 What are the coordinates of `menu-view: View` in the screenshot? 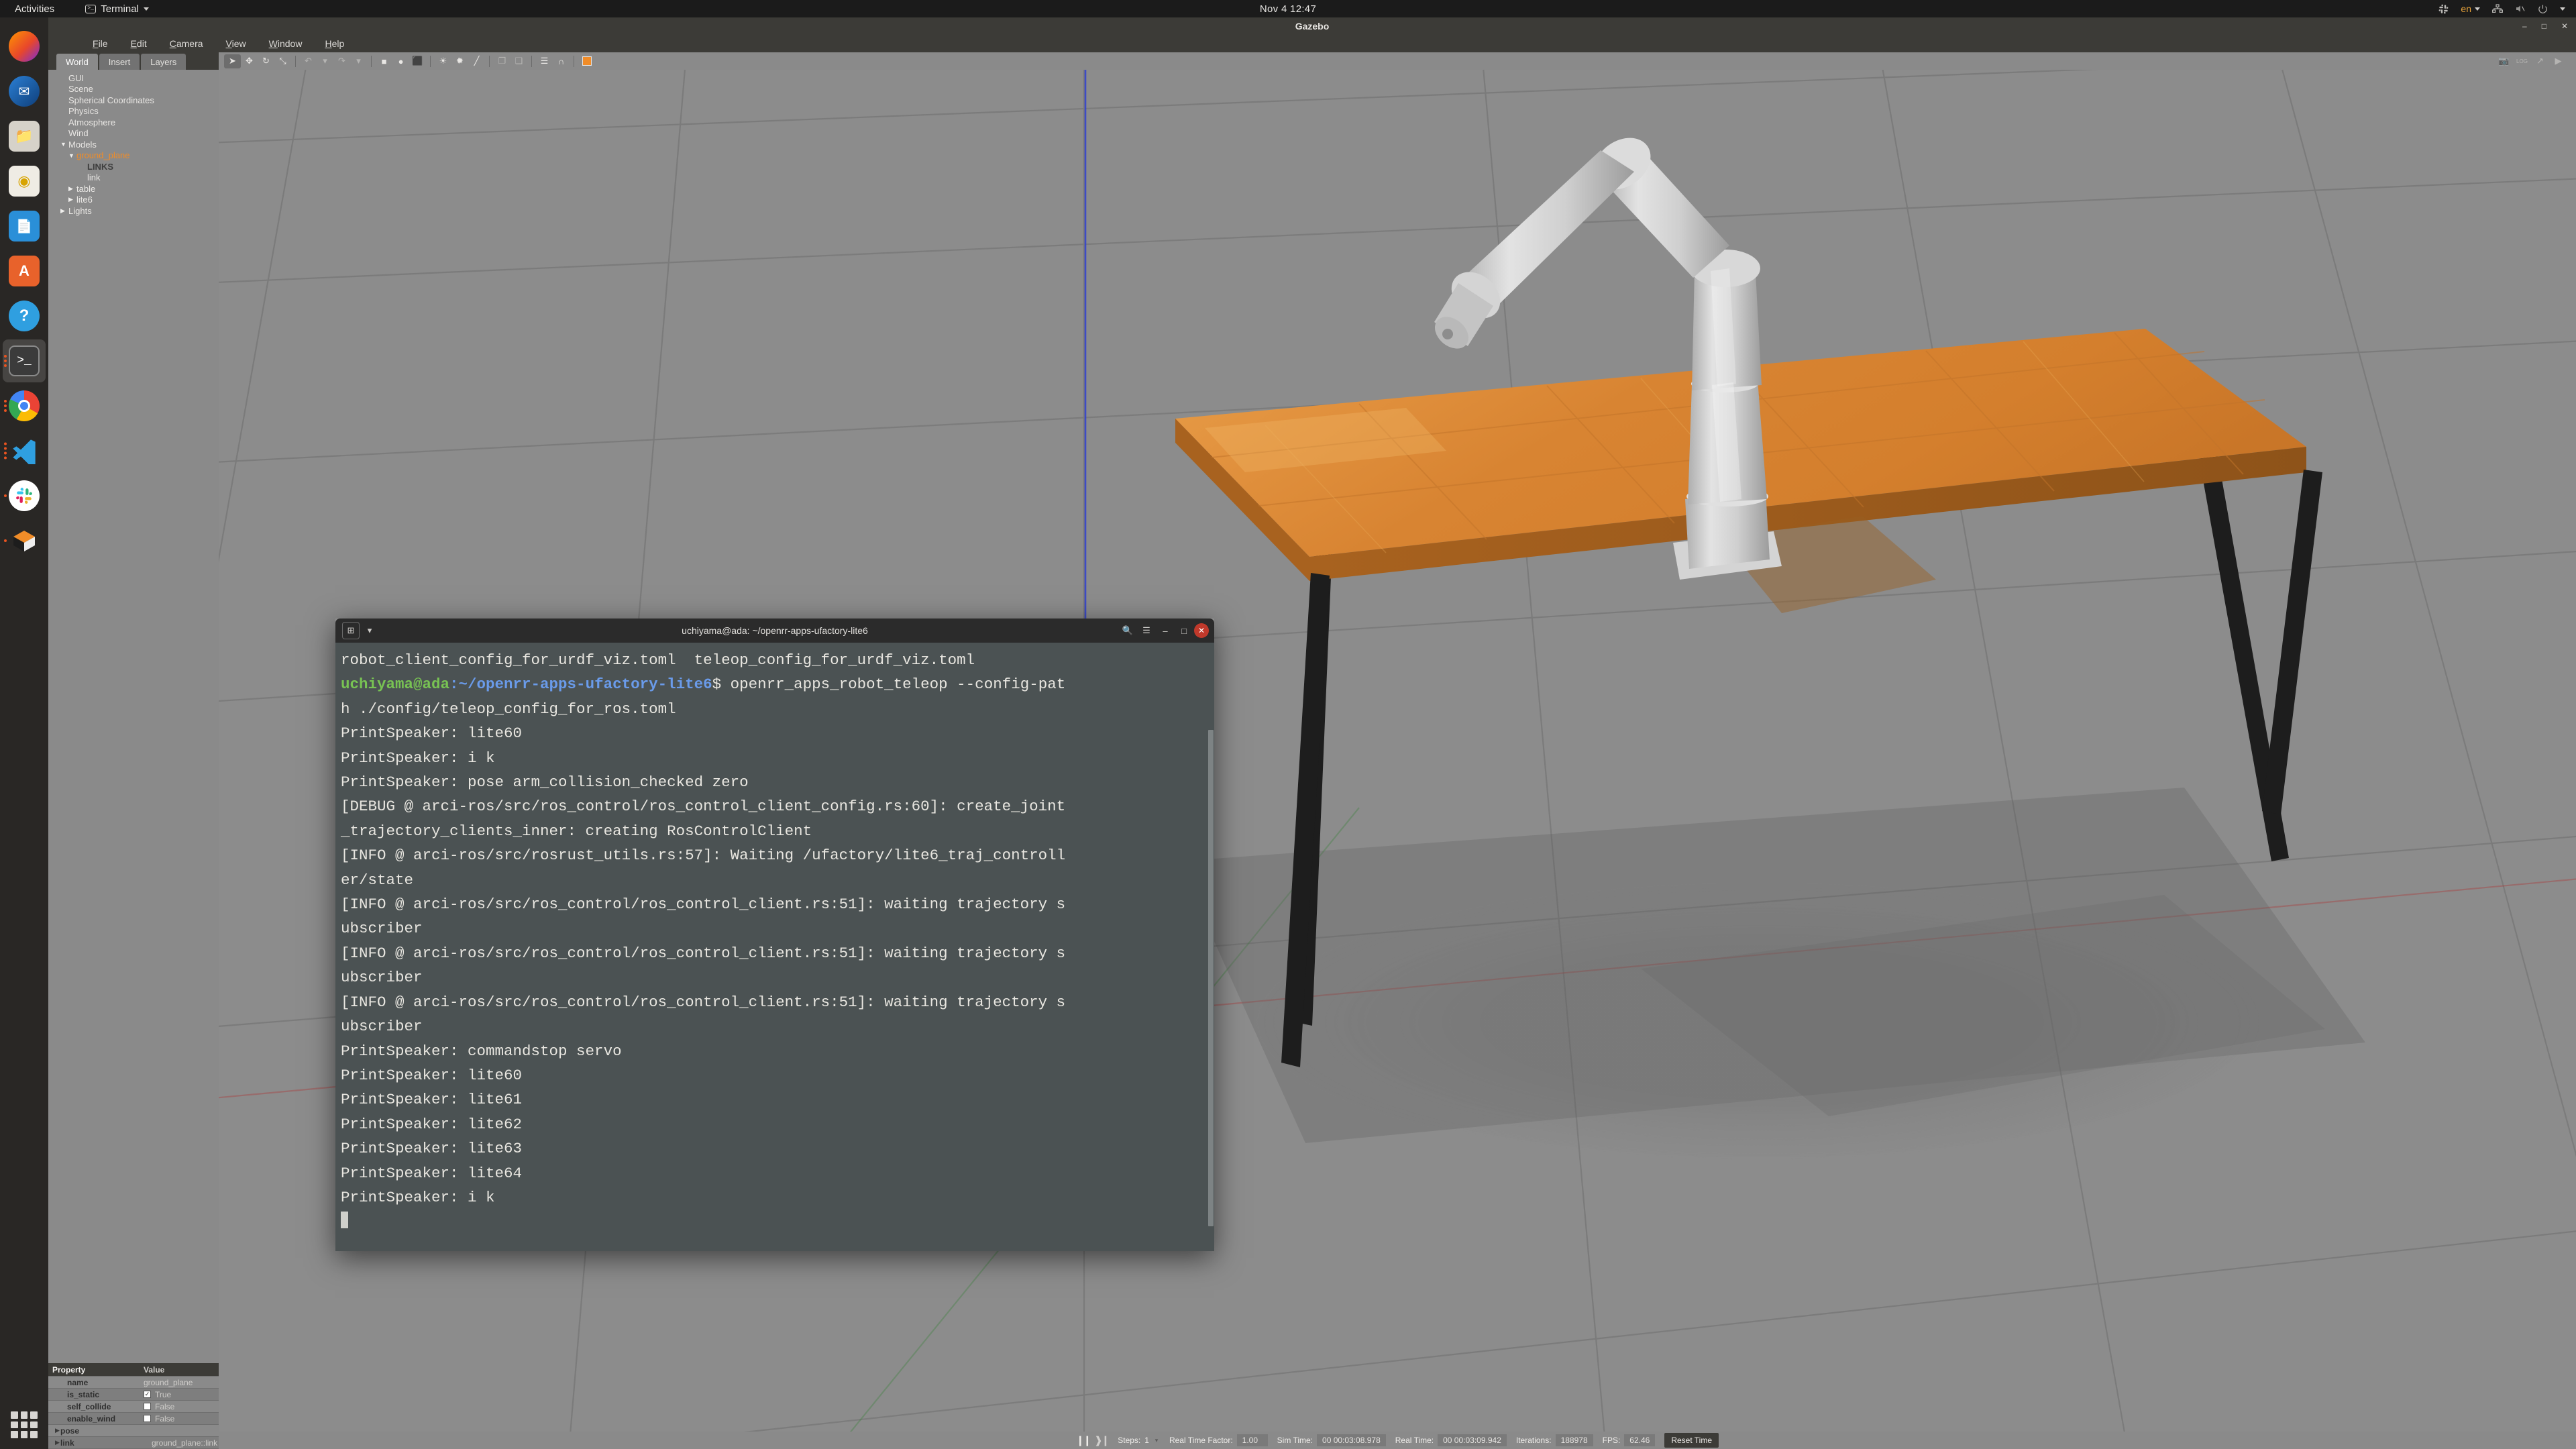 It's located at (236, 43).